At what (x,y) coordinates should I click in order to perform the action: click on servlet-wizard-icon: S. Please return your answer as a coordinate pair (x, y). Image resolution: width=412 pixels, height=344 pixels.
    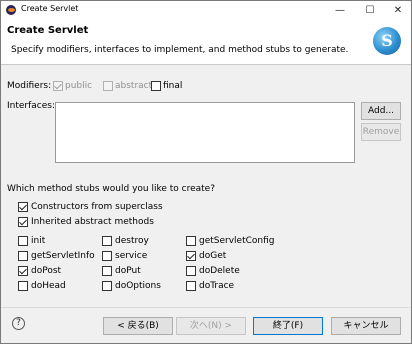
    Looking at the image, I should click on (387, 41).